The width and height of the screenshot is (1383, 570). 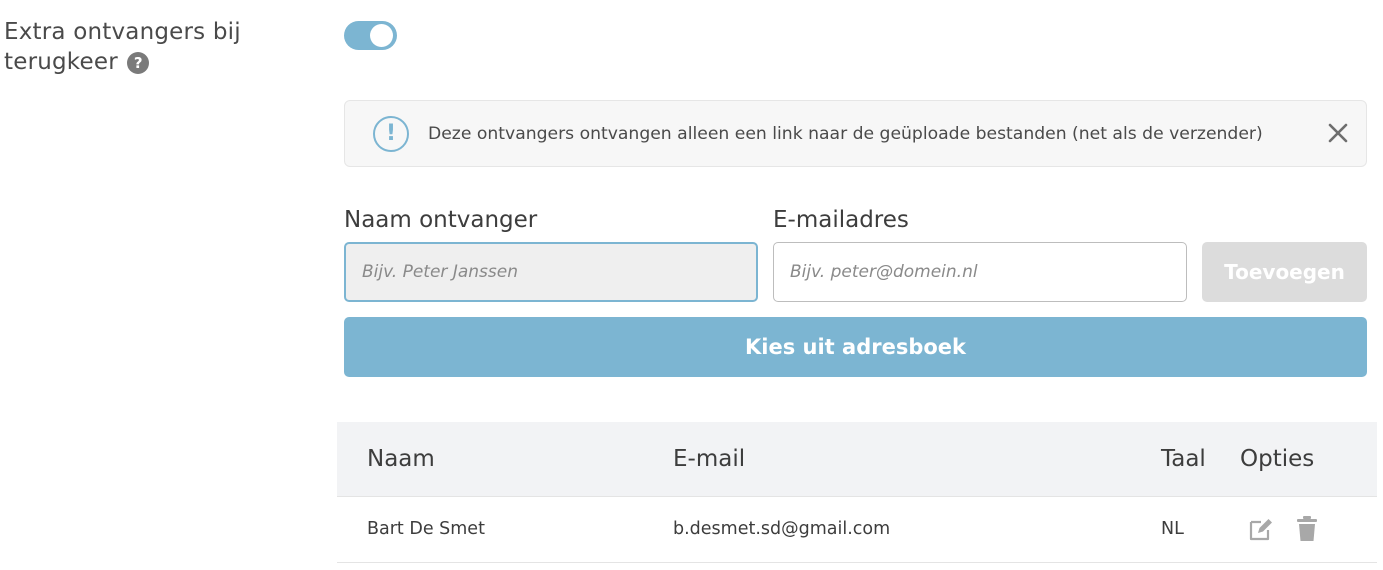 What do you see at coordinates (1277, 459) in the screenshot?
I see `header-options: Opties` at bounding box center [1277, 459].